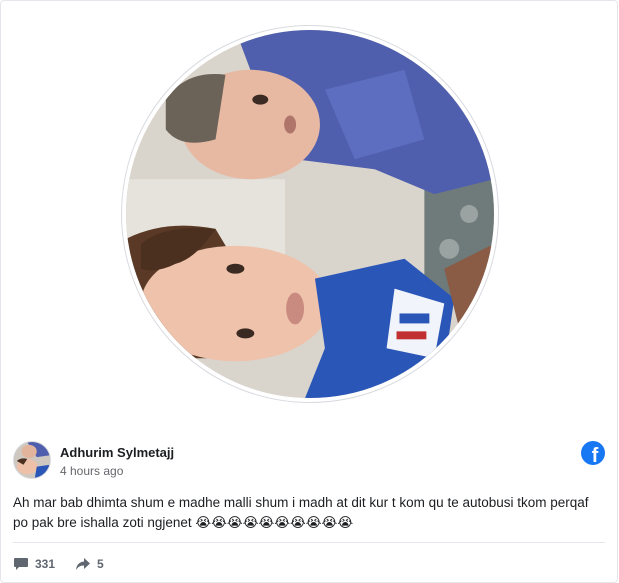 This screenshot has height=583, width=619. I want to click on facebook-f-glyph: f, so click(595, 455).